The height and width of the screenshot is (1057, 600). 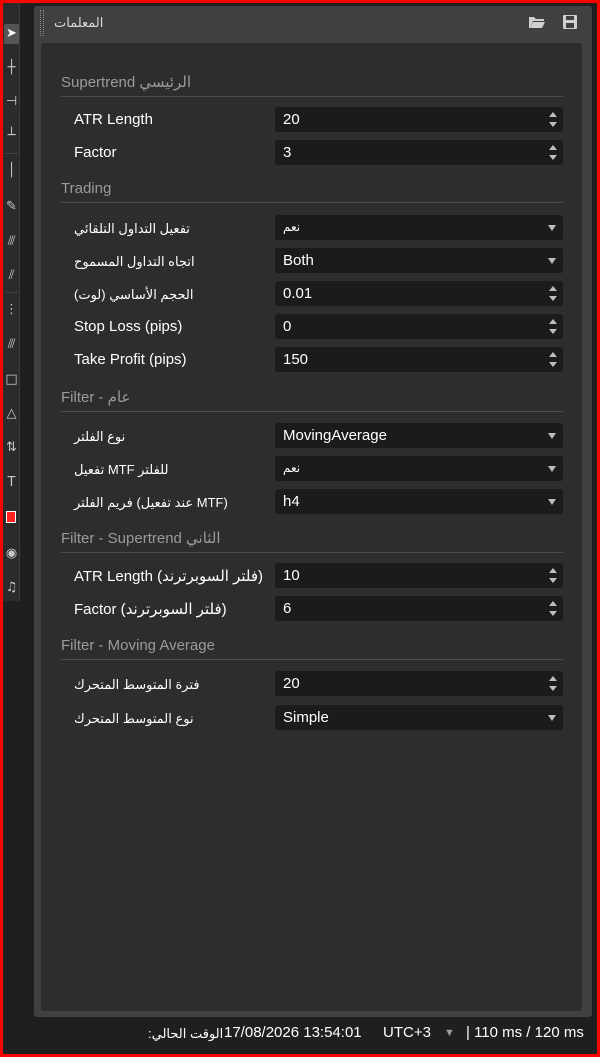 What do you see at coordinates (570, 22) in the screenshot?
I see `save-icon` at bounding box center [570, 22].